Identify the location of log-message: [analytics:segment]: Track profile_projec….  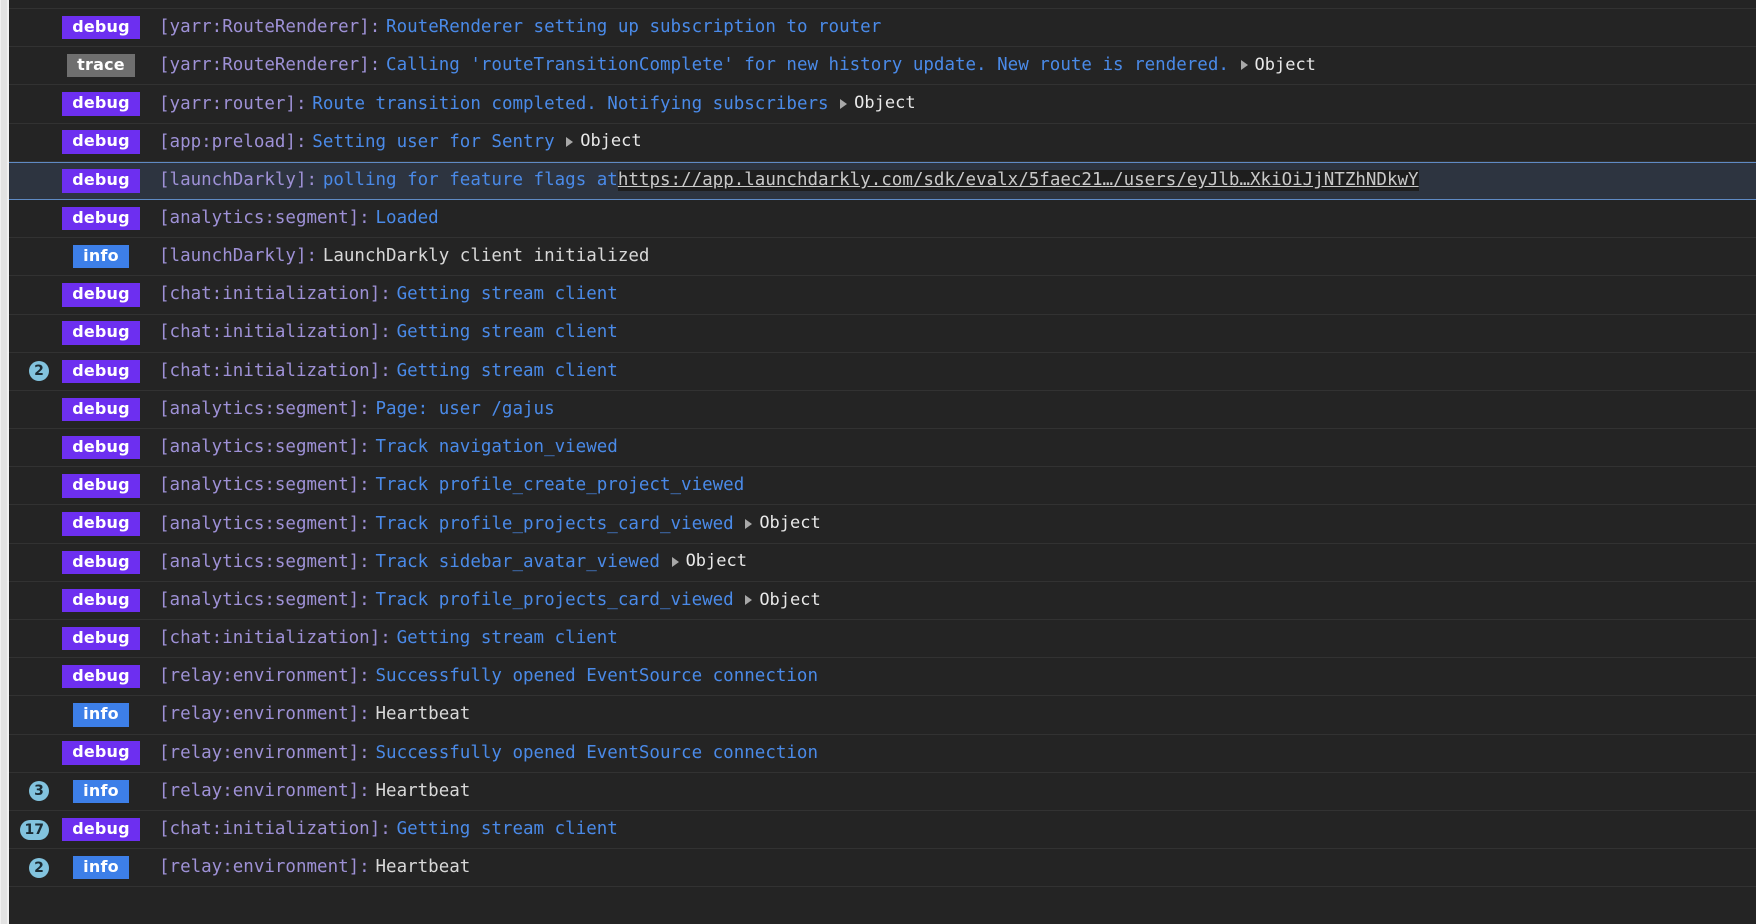
(952, 524).